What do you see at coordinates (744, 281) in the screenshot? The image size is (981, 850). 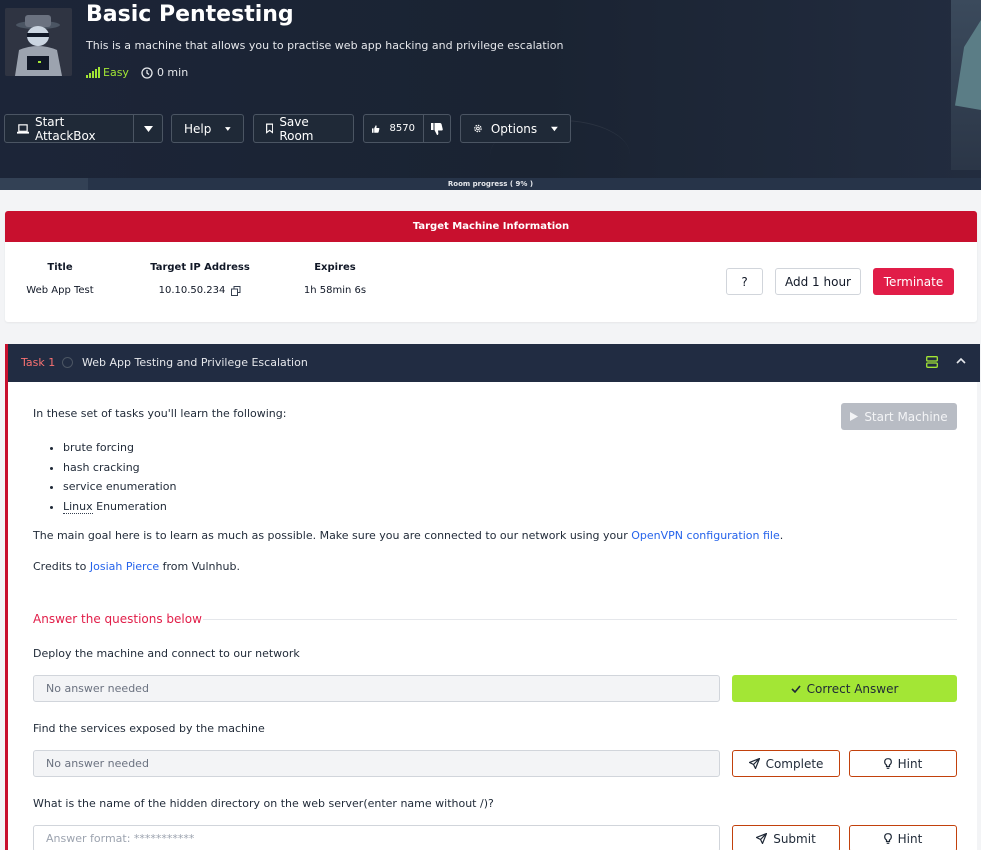 I see `target-help-button: ?` at bounding box center [744, 281].